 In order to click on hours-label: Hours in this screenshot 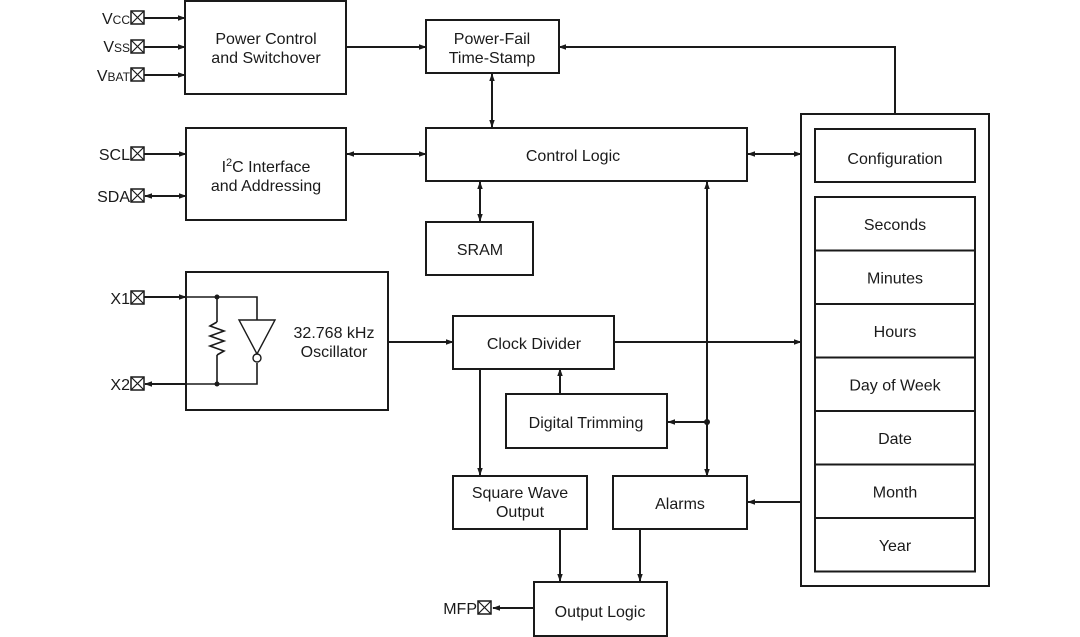, I will do `click(895, 332)`.